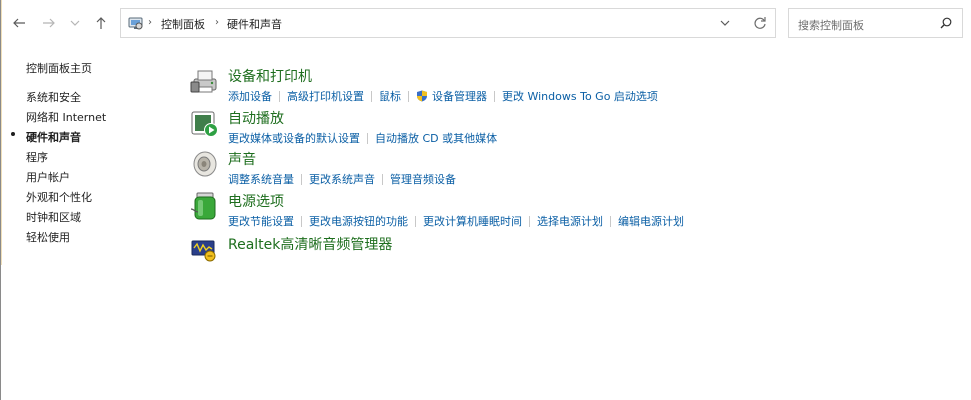 Image resolution: width=971 pixels, height=400 pixels. What do you see at coordinates (183, 24) in the screenshot?
I see `breadcrumb-item-control-panel: 控制面板` at bounding box center [183, 24].